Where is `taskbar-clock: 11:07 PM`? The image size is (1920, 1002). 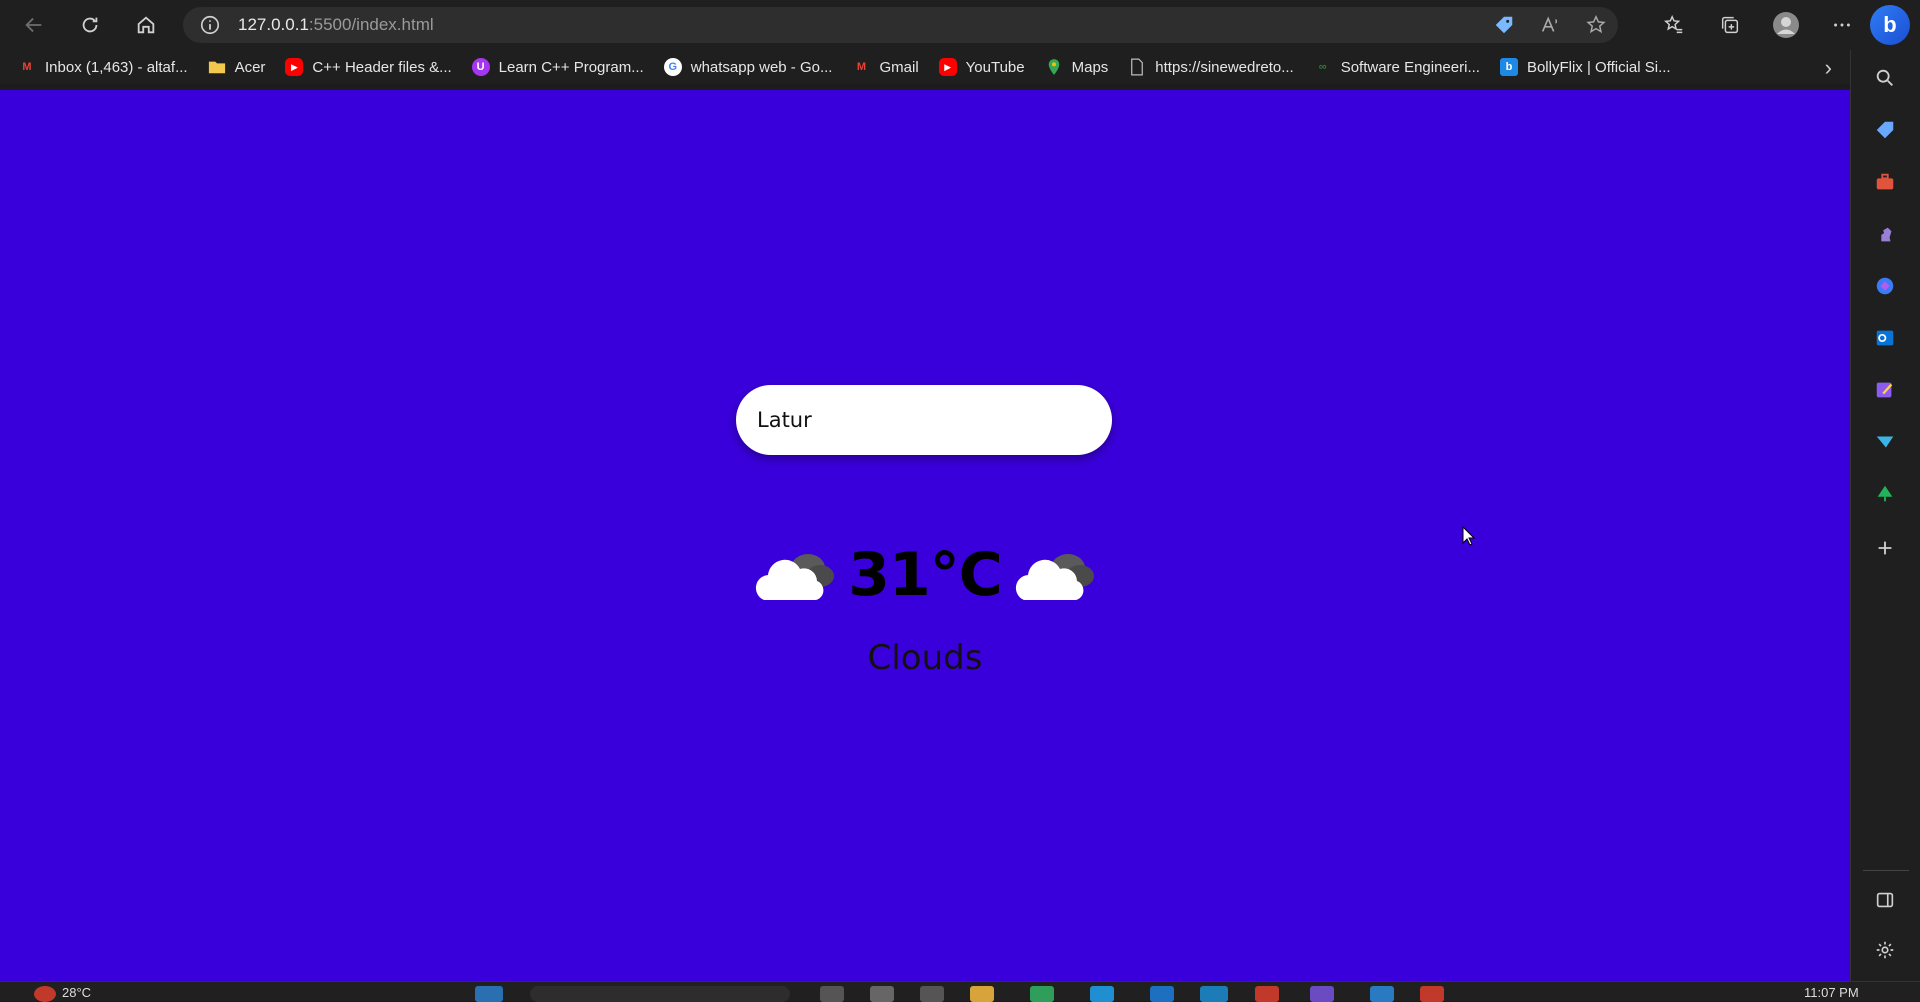 taskbar-clock: 11:07 PM is located at coordinates (1831, 992).